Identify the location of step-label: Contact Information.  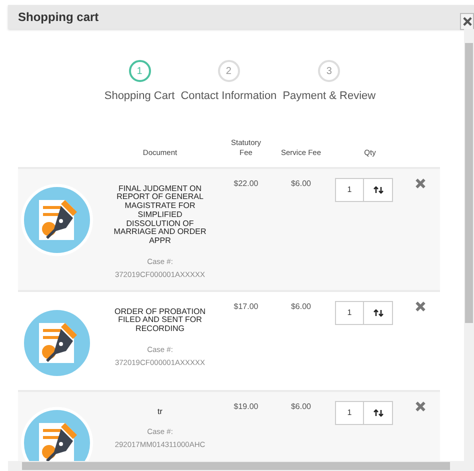
(228, 96).